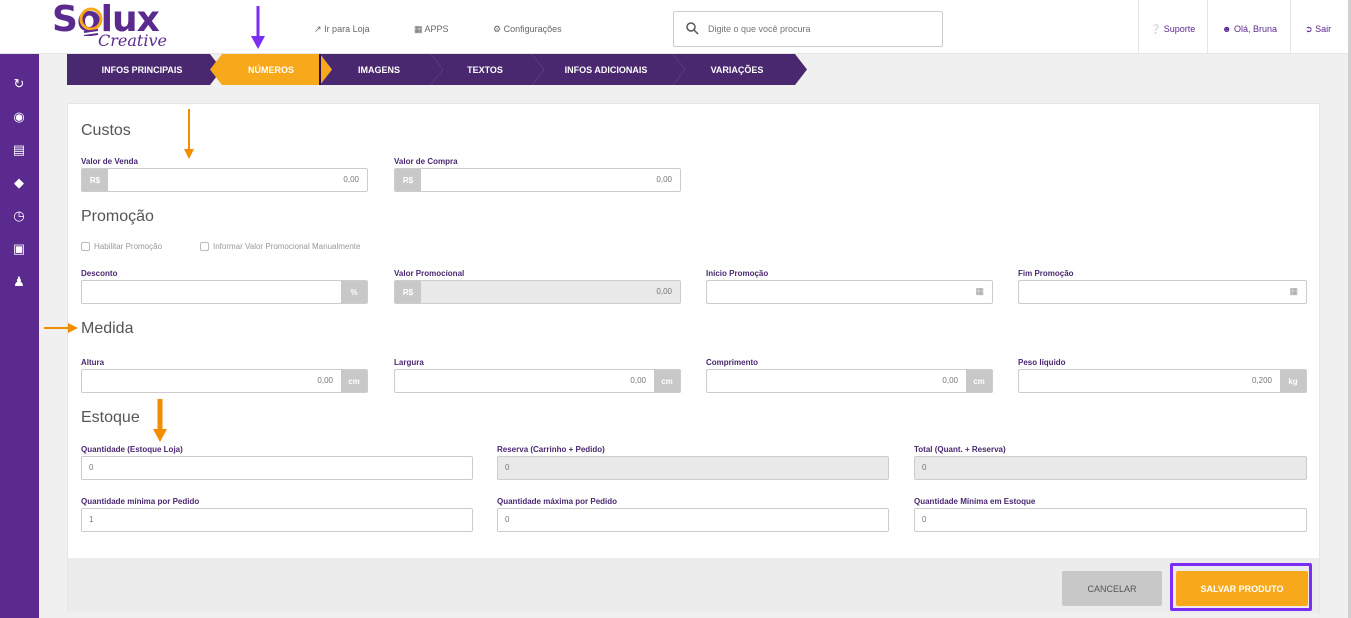 The image size is (1351, 618). What do you see at coordinates (638, 380) in the screenshot?
I see `largura-value: 0,00` at bounding box center [638, 380].